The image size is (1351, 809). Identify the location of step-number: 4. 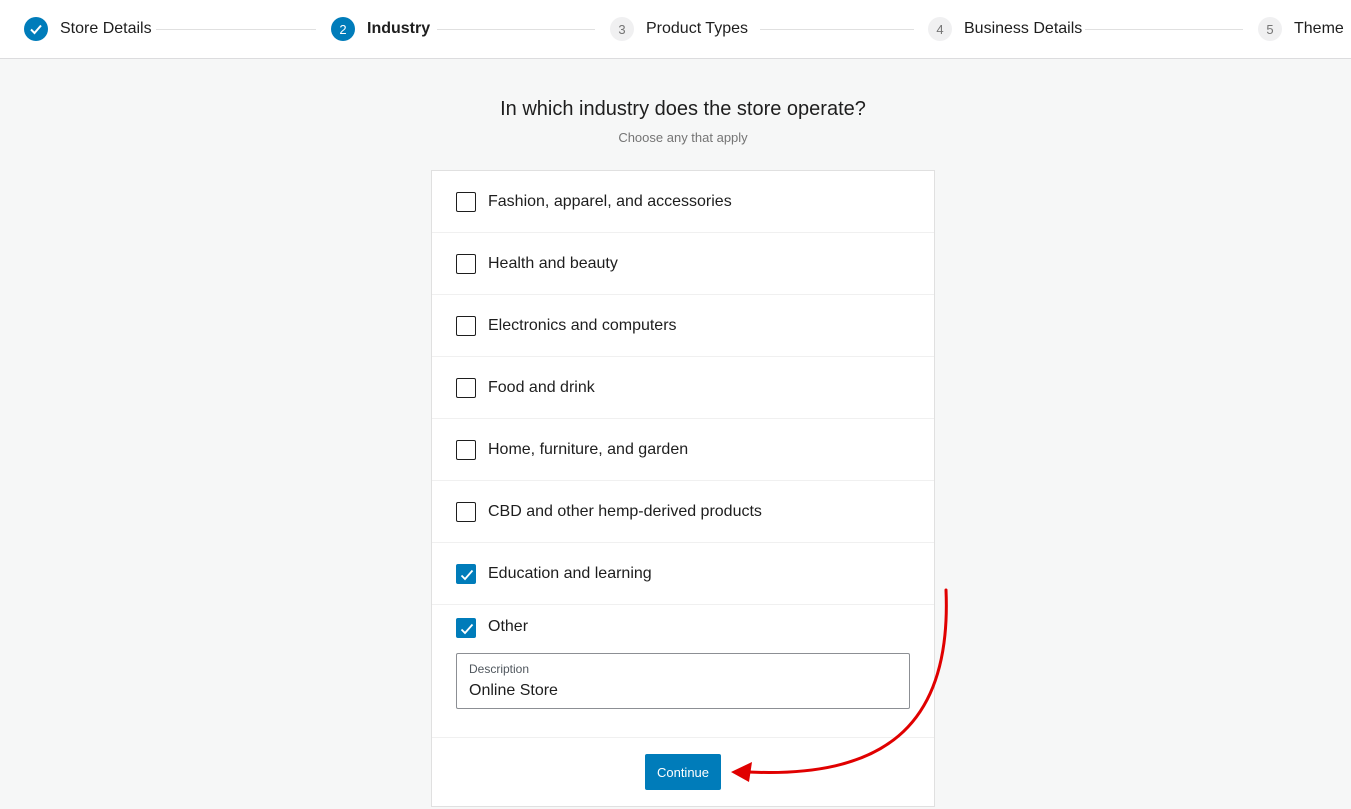
(940, 29).